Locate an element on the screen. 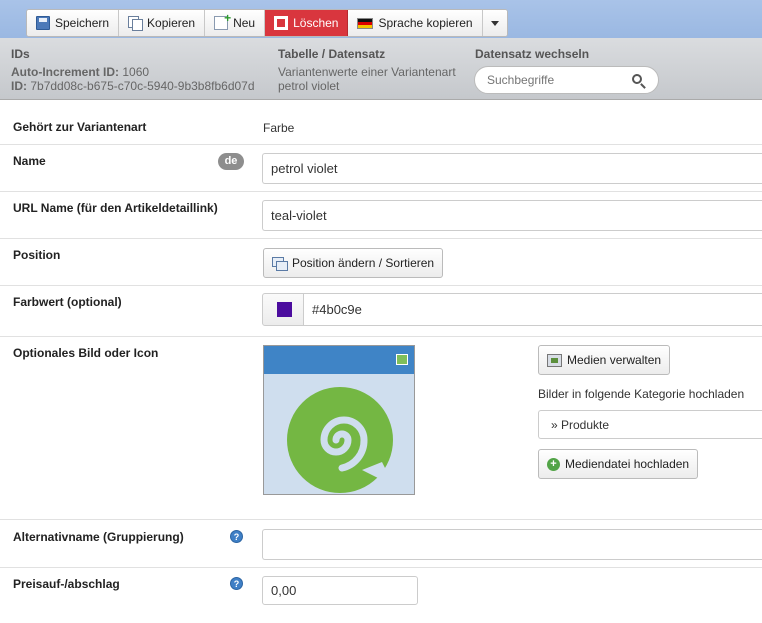  preview-header is located at coordinates (339, 360).